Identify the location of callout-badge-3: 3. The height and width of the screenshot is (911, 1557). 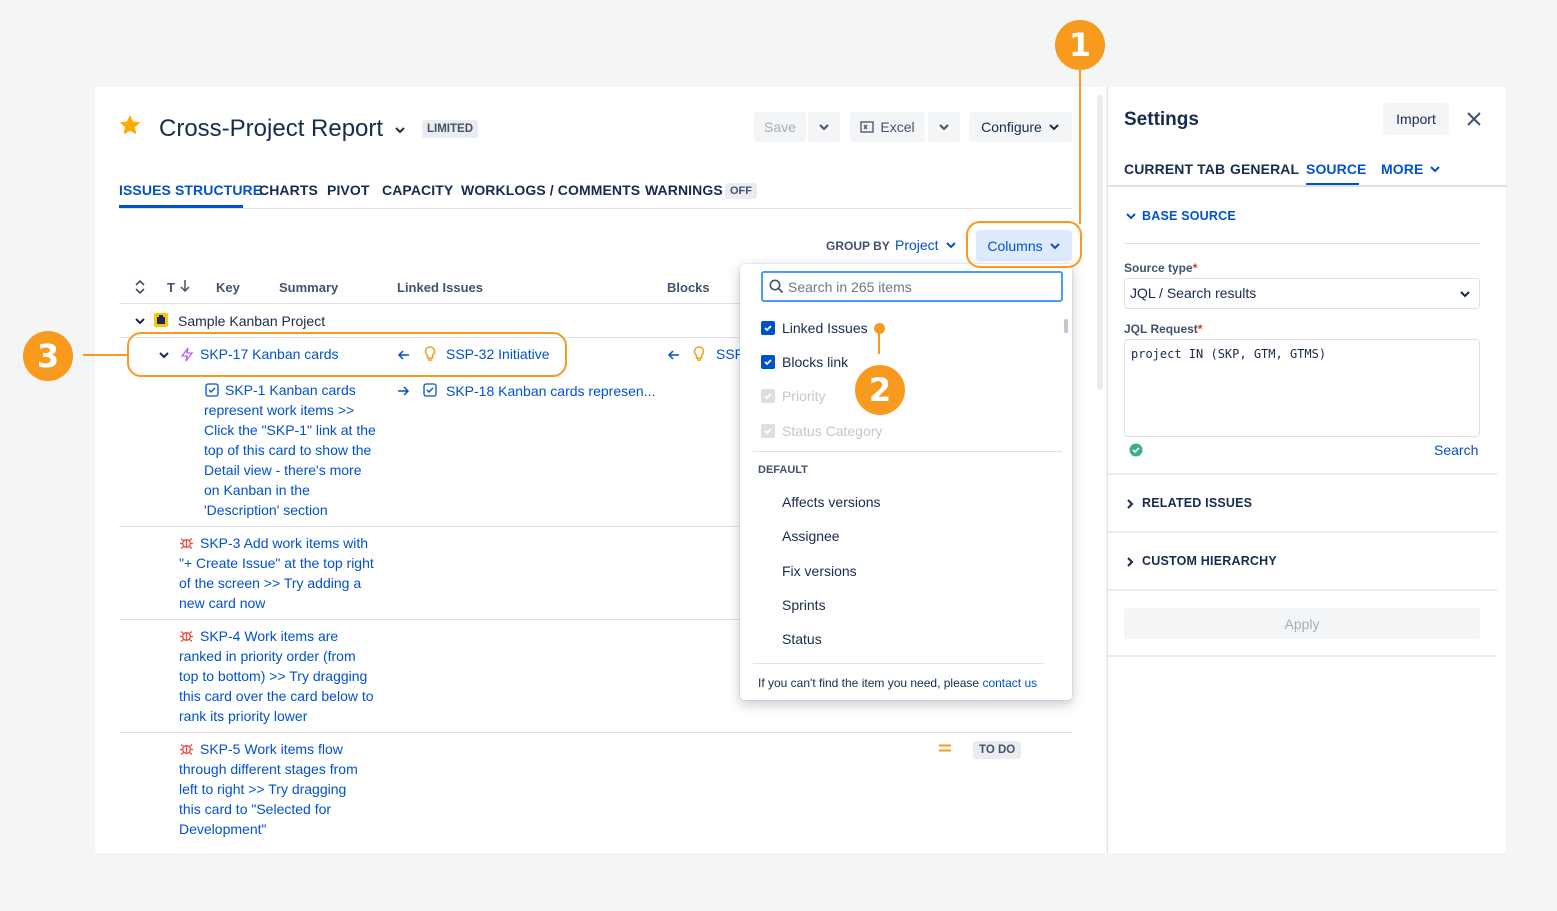
(48, 356).